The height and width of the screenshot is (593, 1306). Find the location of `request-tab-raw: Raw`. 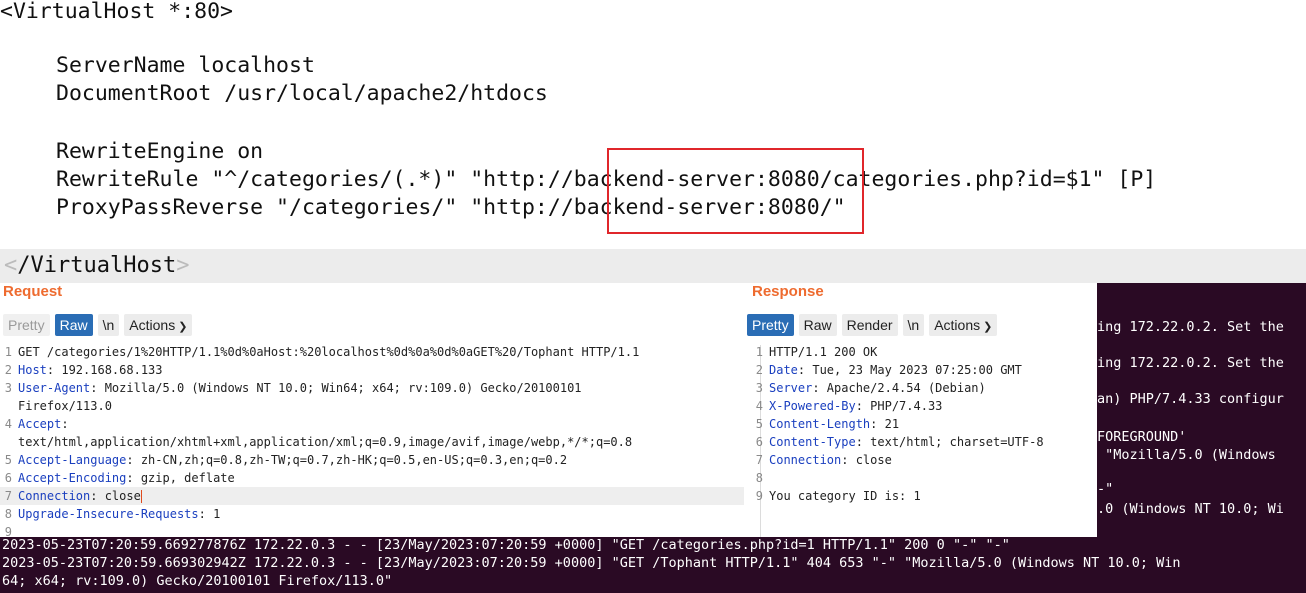

request-tab-raw: Raw is located at coordinates (73, 325).